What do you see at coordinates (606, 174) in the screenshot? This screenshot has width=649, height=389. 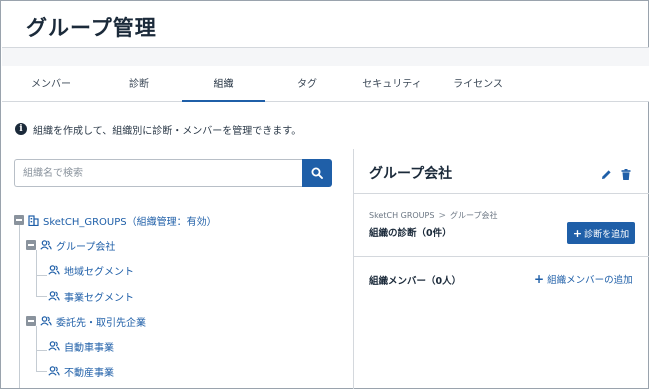 I see `pencil-icon` at bounding box center [606, 174].